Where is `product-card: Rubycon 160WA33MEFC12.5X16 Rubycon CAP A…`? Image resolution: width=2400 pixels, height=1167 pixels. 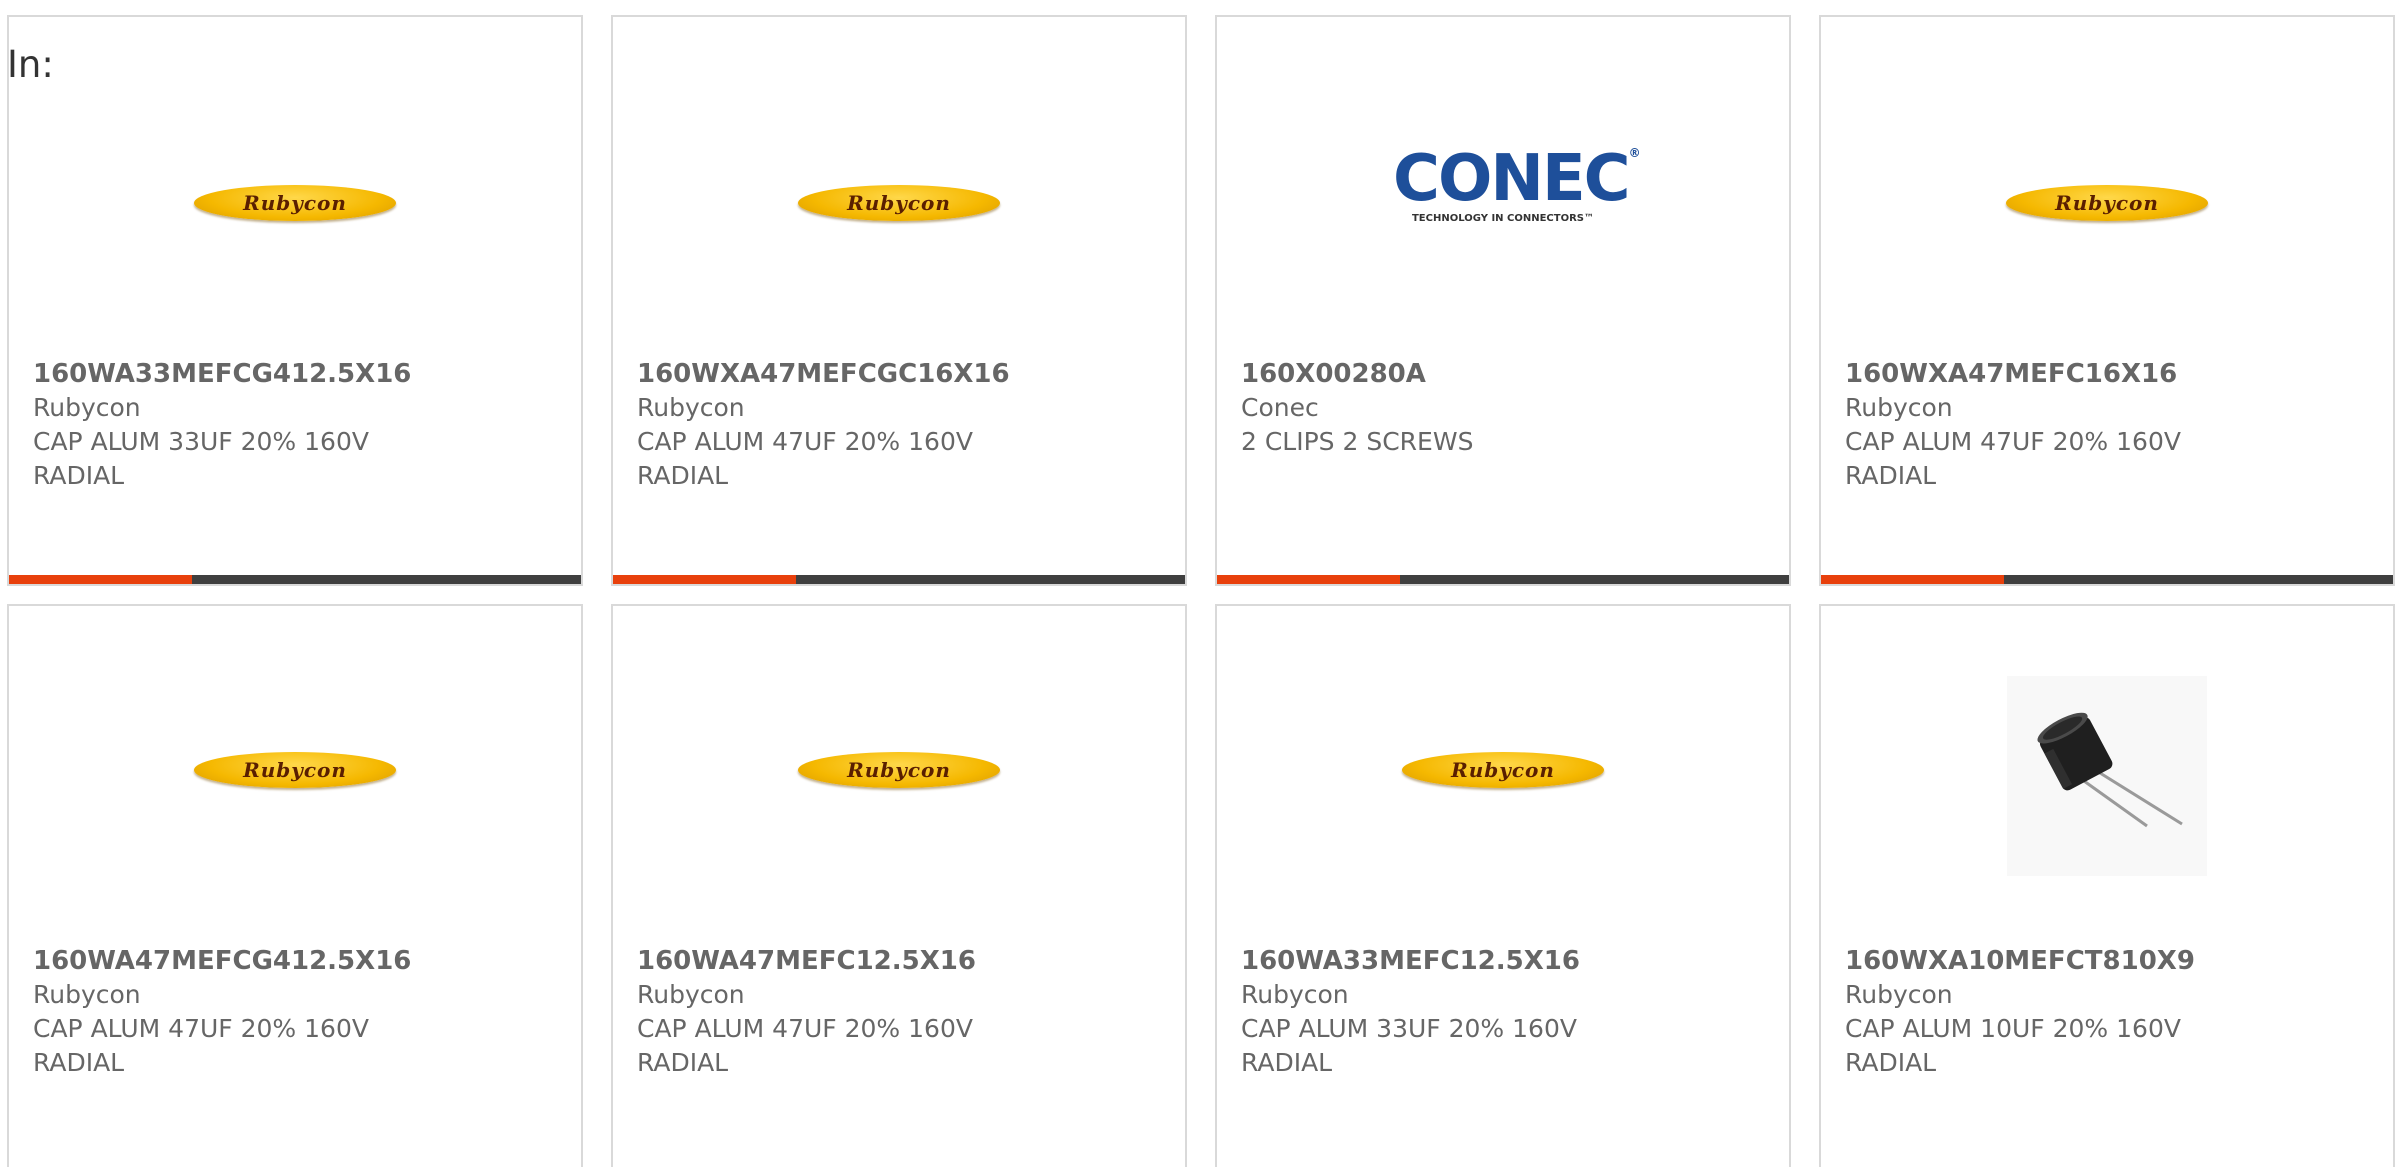 product-card: Rubycon 160WA33MEFC12.5X16 Rubycon CAP A… is located at coordinates (1503, 885).